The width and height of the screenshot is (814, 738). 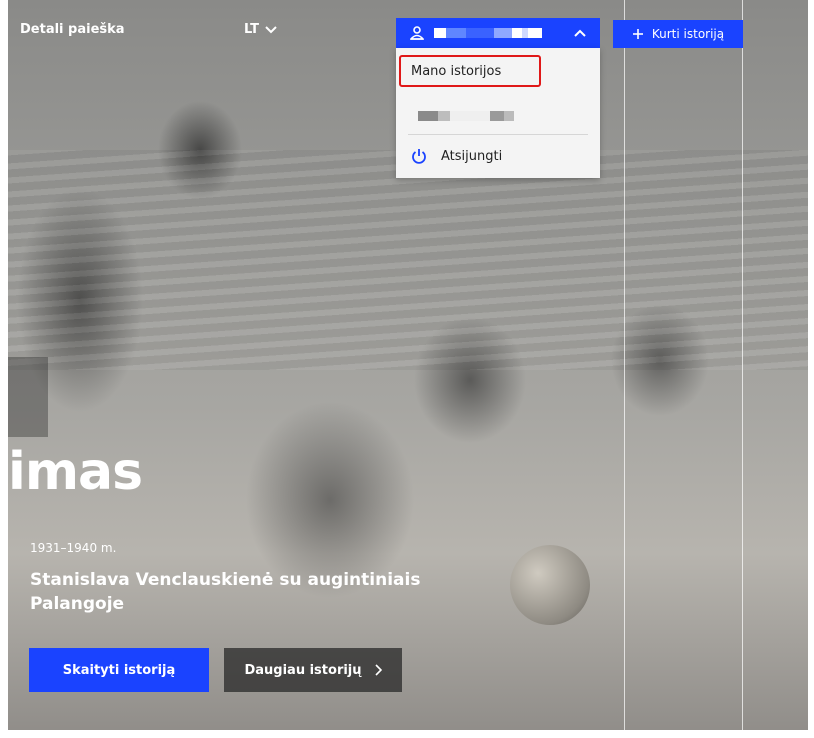 What do you see at coordinates (75, 472) in the screenshot?
I see `hero-title: imas` at bounding box center [75, 472].